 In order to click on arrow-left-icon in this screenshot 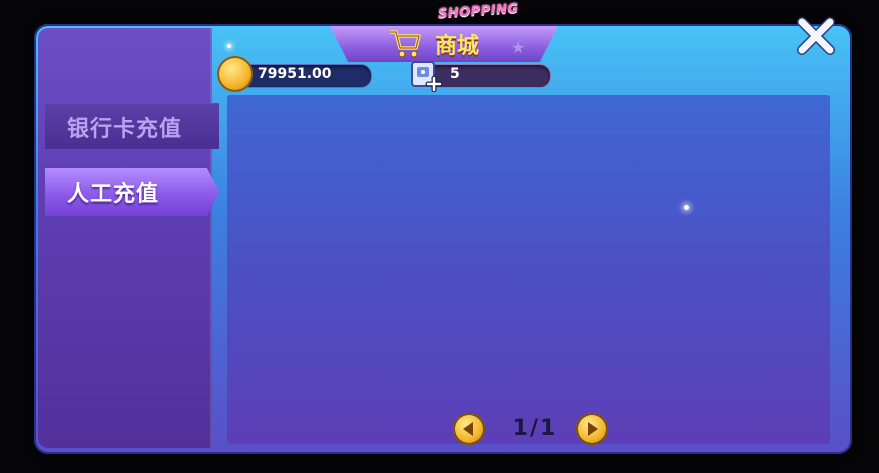, I will do `click(468, 429)`.